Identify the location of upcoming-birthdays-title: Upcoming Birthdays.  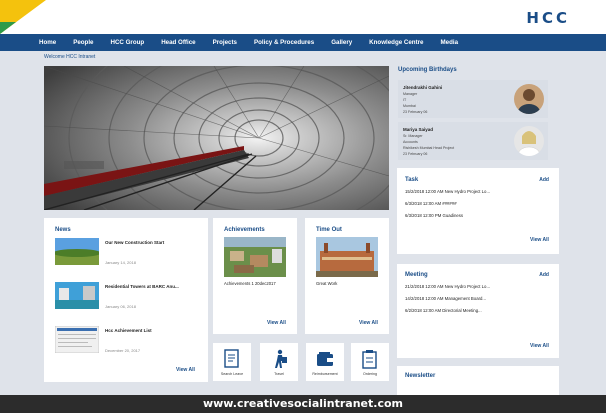
(427, 70).